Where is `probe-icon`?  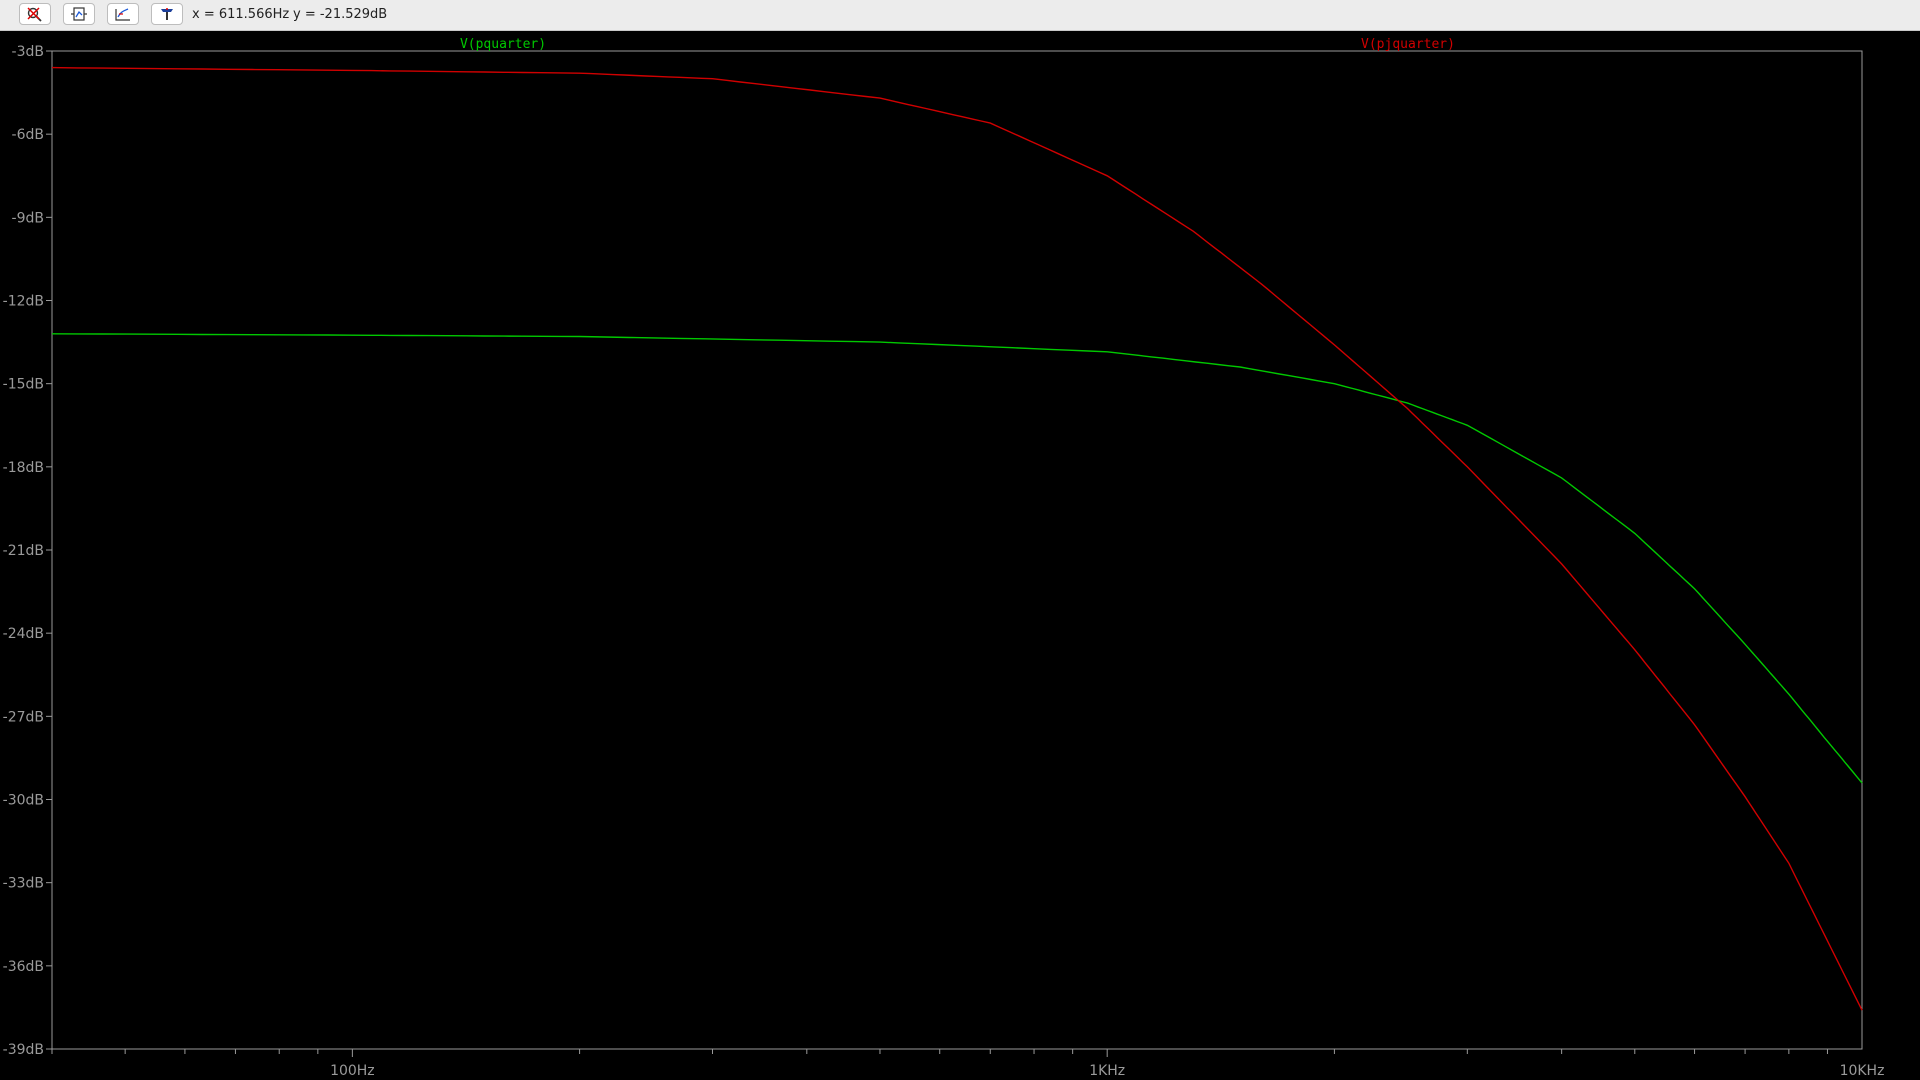
probe-icon is located at coordinates (167, 14).